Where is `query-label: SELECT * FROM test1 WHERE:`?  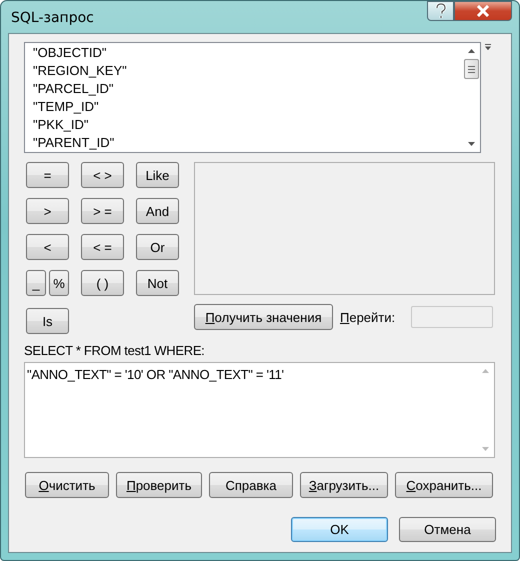
query-label: SELECT * FROM test1 WHERE: is located at coordinates (115, 350).